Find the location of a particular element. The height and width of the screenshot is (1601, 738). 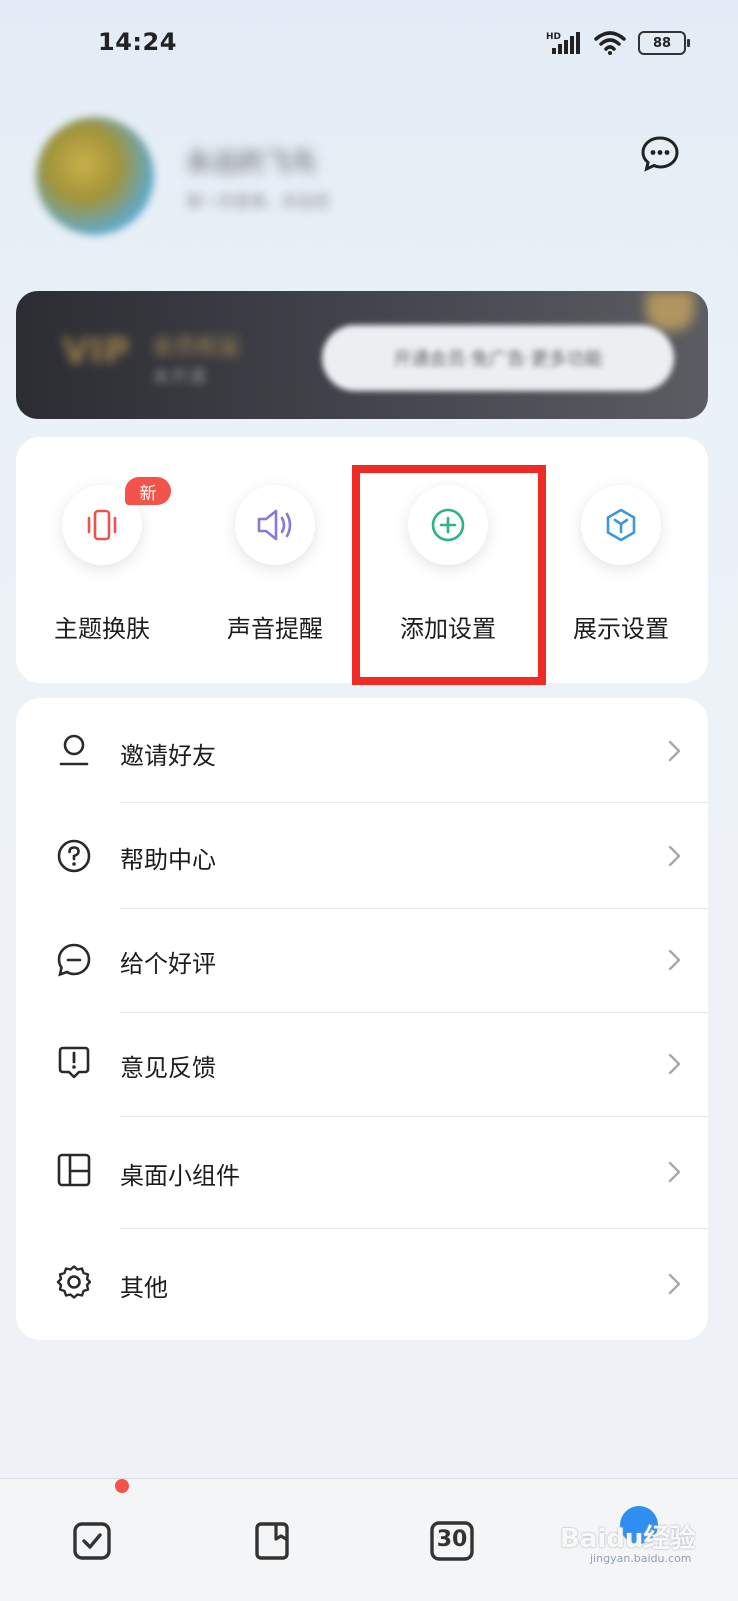

battery-indicator: 88 is located at coordinates (664, 43).